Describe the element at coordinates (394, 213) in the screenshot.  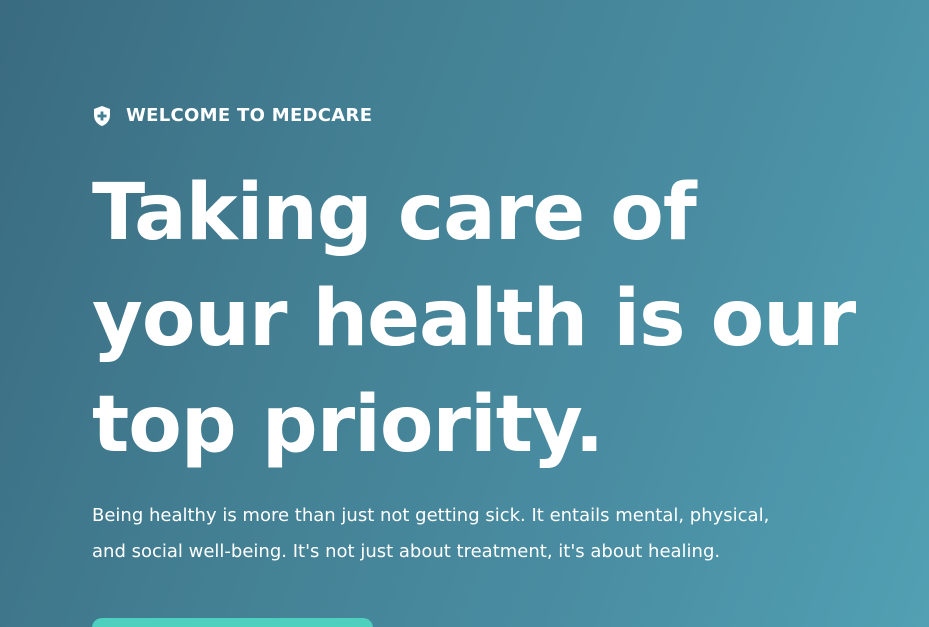
I see `headline-line: Taking care of` at that location.